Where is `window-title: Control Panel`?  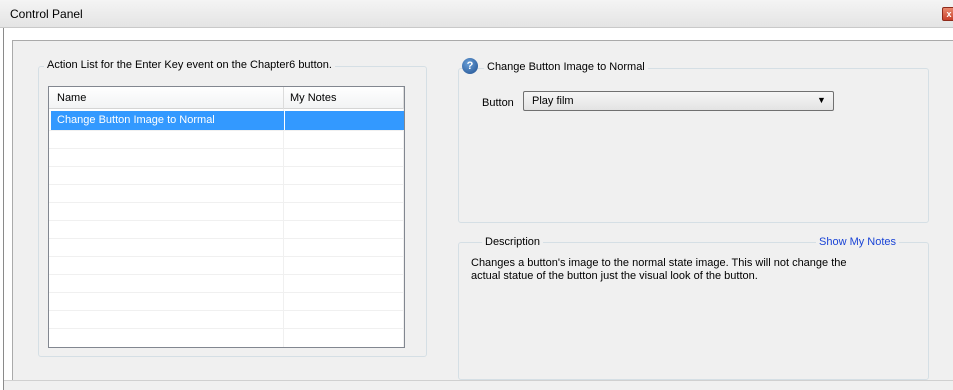
window-title: Control Panel is located at coordinates (46, 14).